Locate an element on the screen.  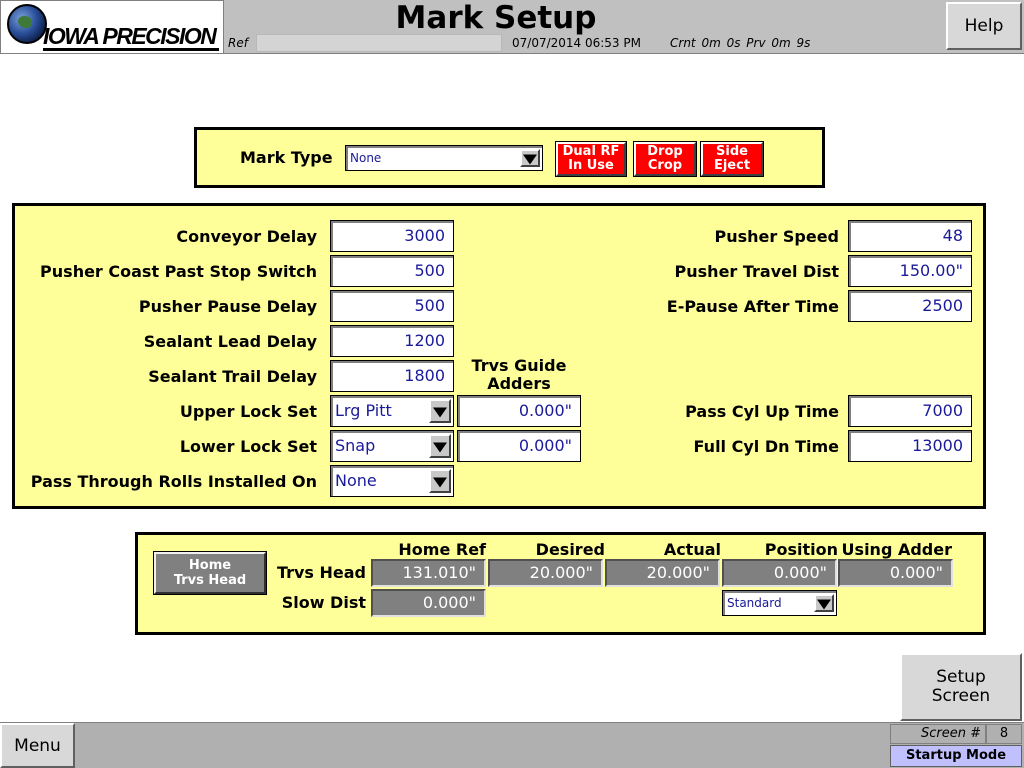
desired-field: 20.000" is located at coordinates (545, 573).